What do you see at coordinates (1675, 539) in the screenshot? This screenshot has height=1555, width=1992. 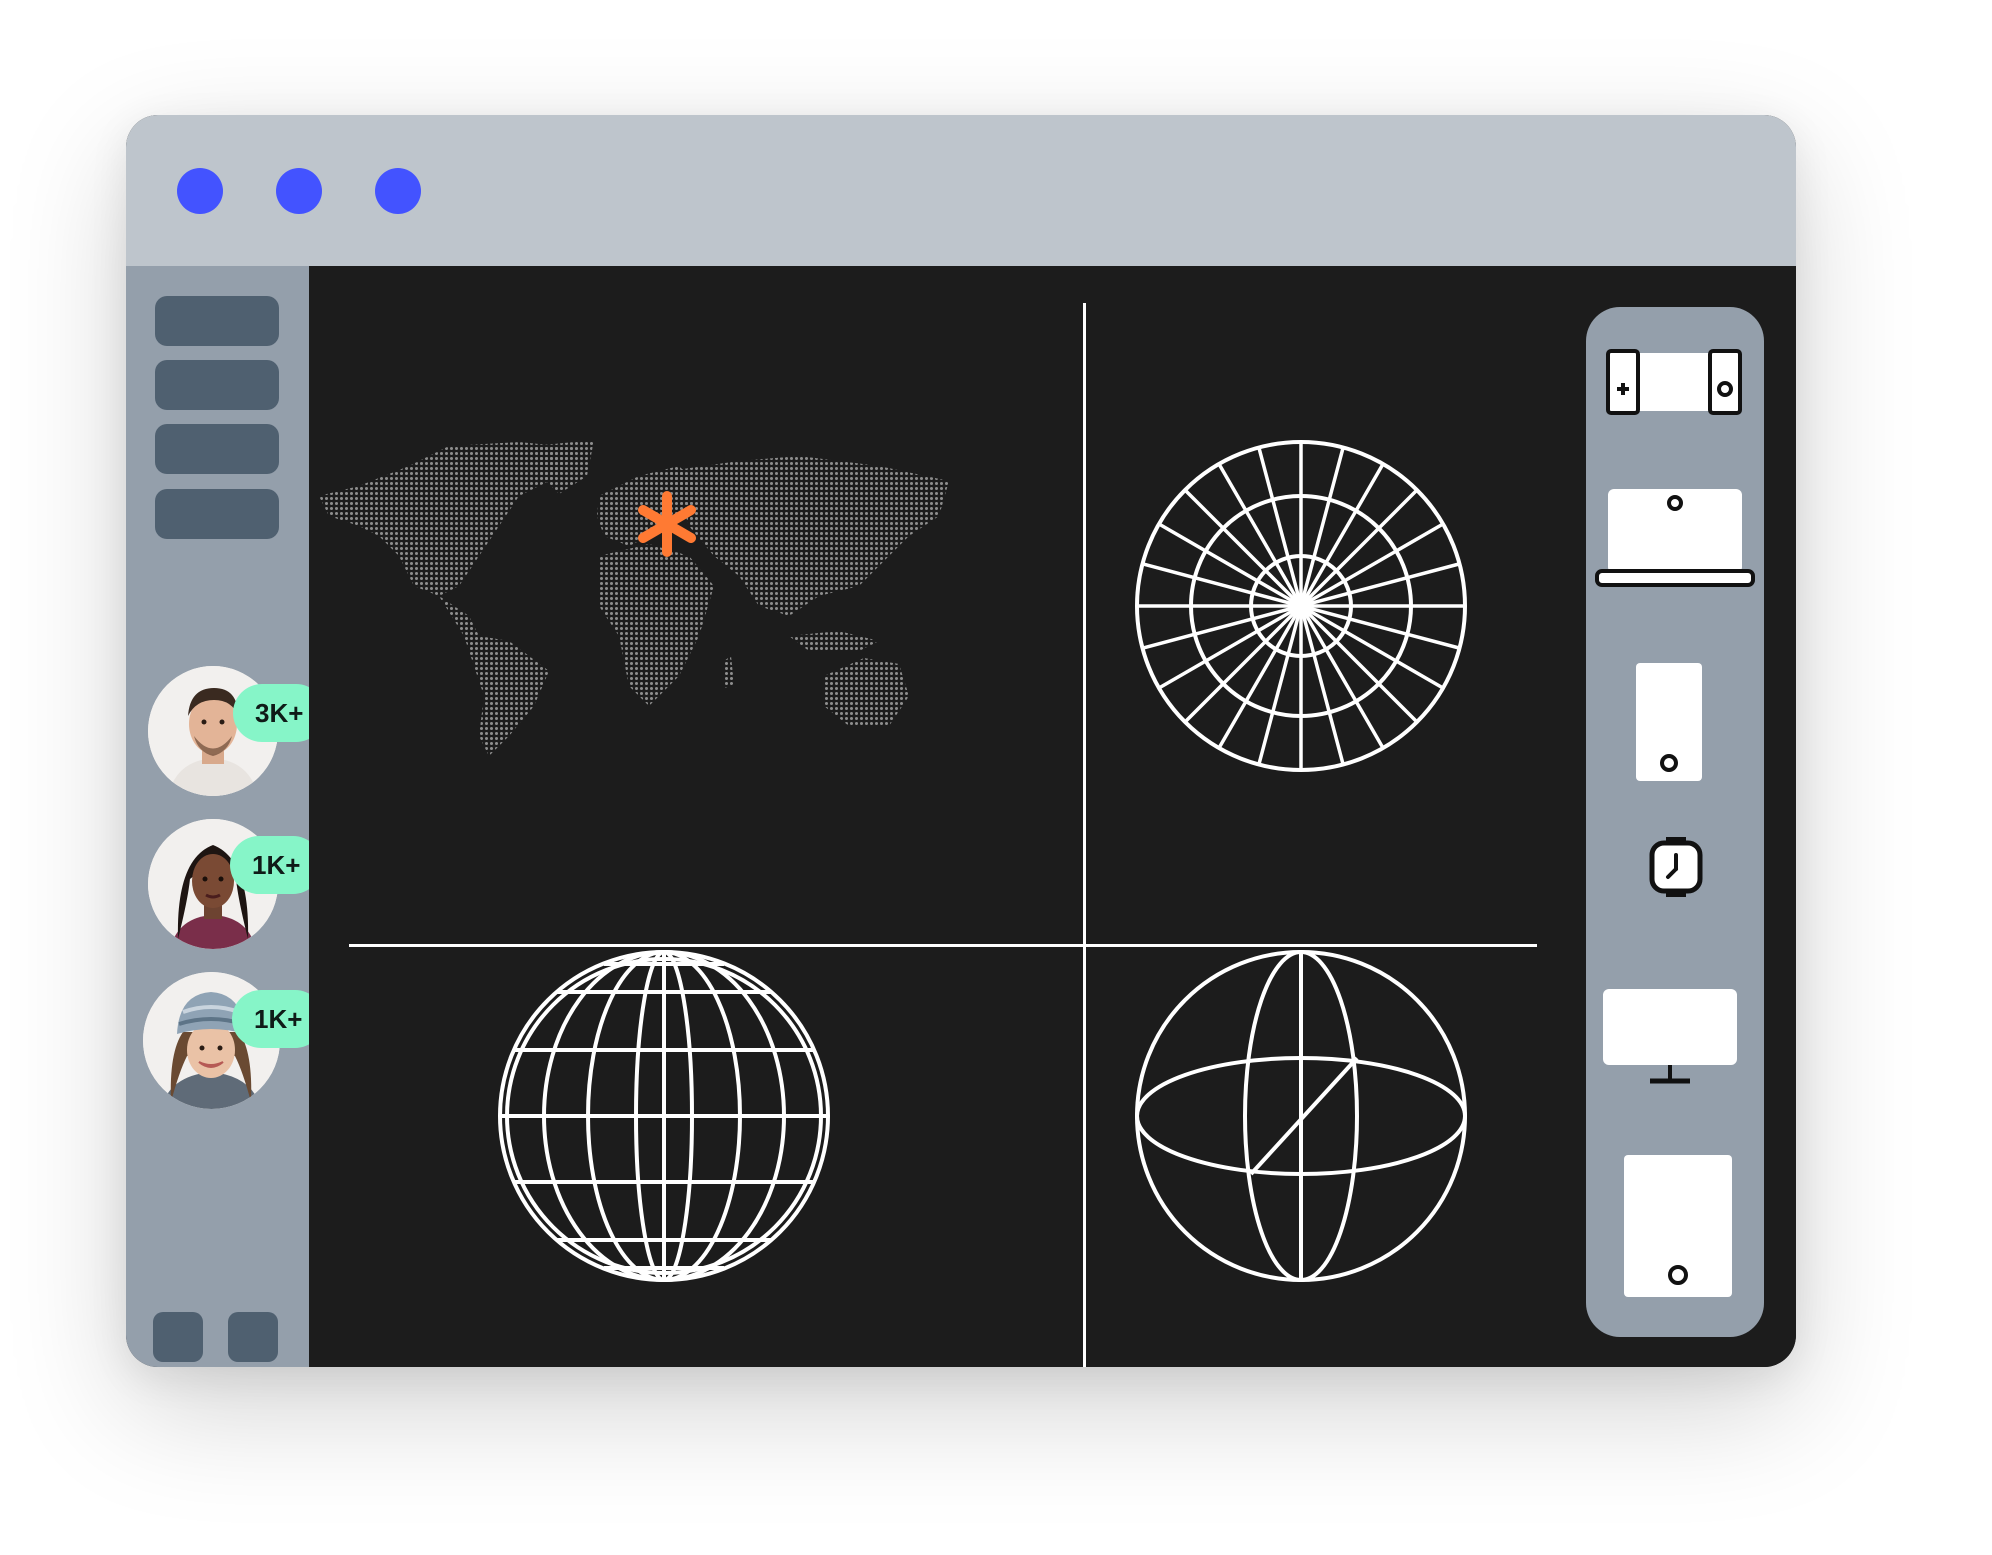 I see `laptop-icon` at bounding box center [1675, 539].